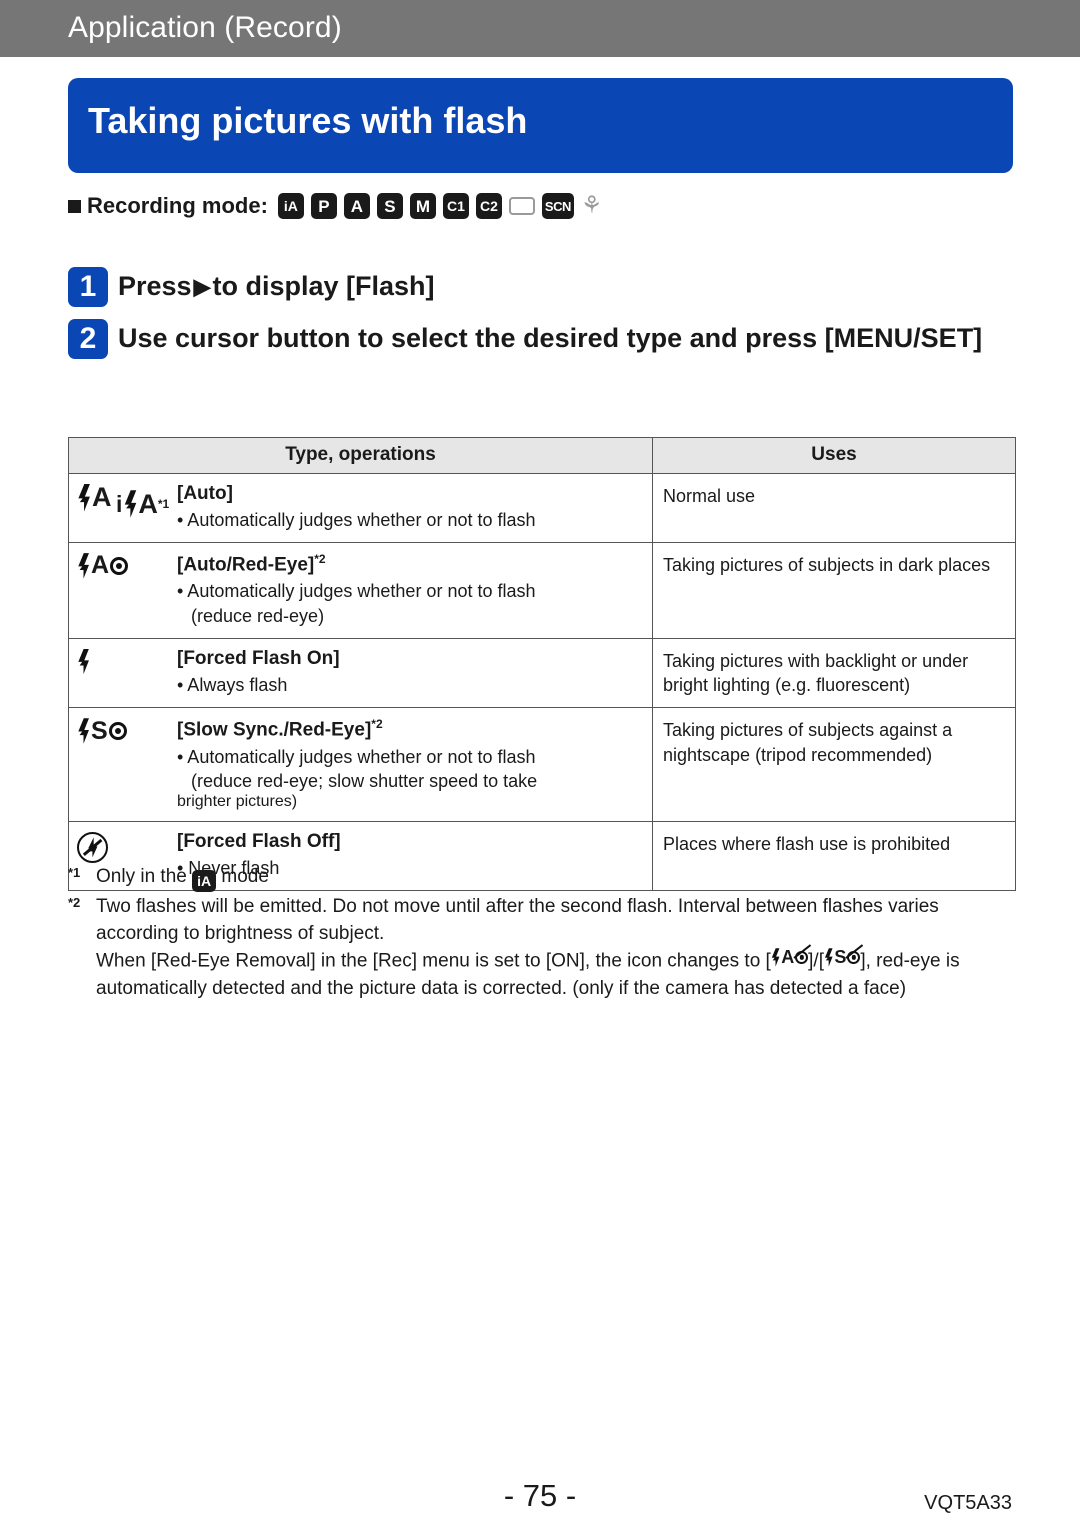  I want to click on step-2-number: 2, so click(88, 339).